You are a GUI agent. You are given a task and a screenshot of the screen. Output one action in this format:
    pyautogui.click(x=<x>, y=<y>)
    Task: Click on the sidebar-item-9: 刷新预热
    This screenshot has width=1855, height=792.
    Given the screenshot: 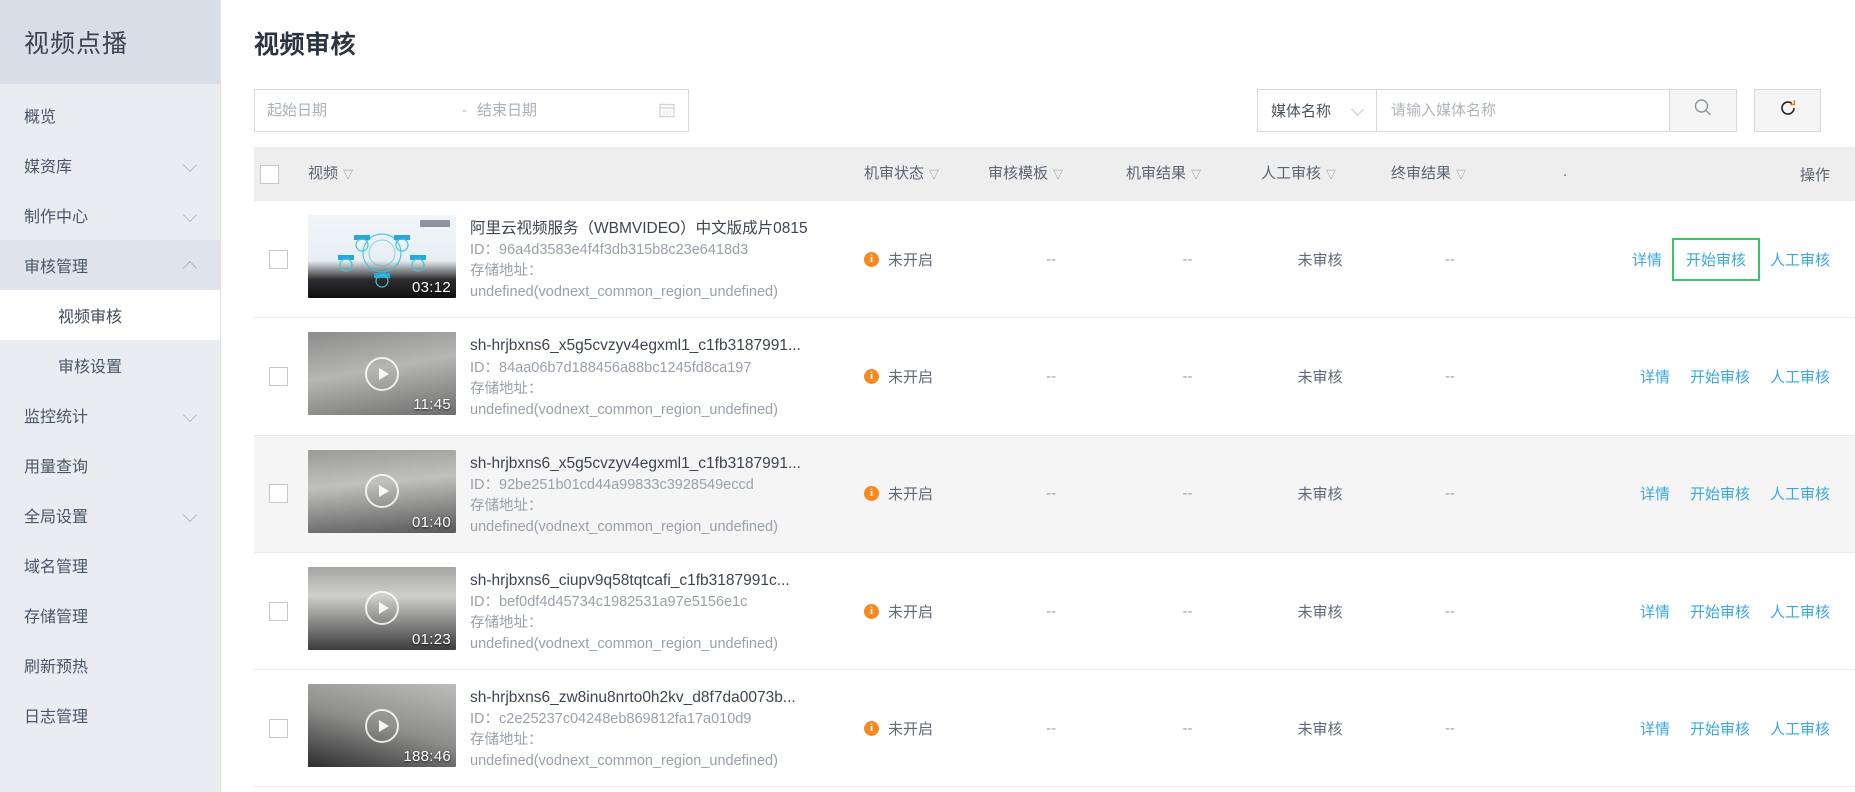 What is the action you would take?
    pyautogui.click(x=110, y=665)
    